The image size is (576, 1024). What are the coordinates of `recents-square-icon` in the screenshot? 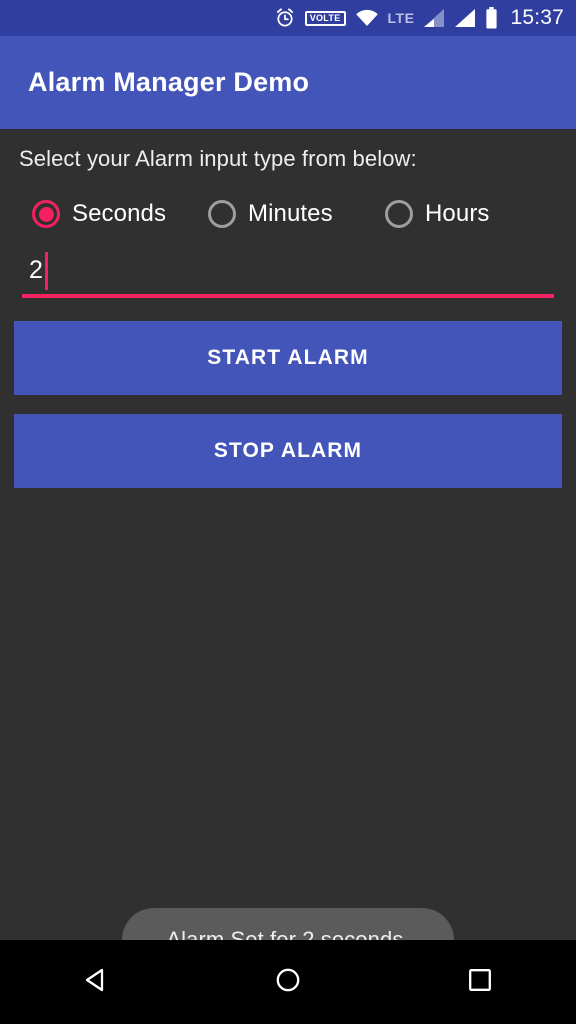 It's located at (480, 982).